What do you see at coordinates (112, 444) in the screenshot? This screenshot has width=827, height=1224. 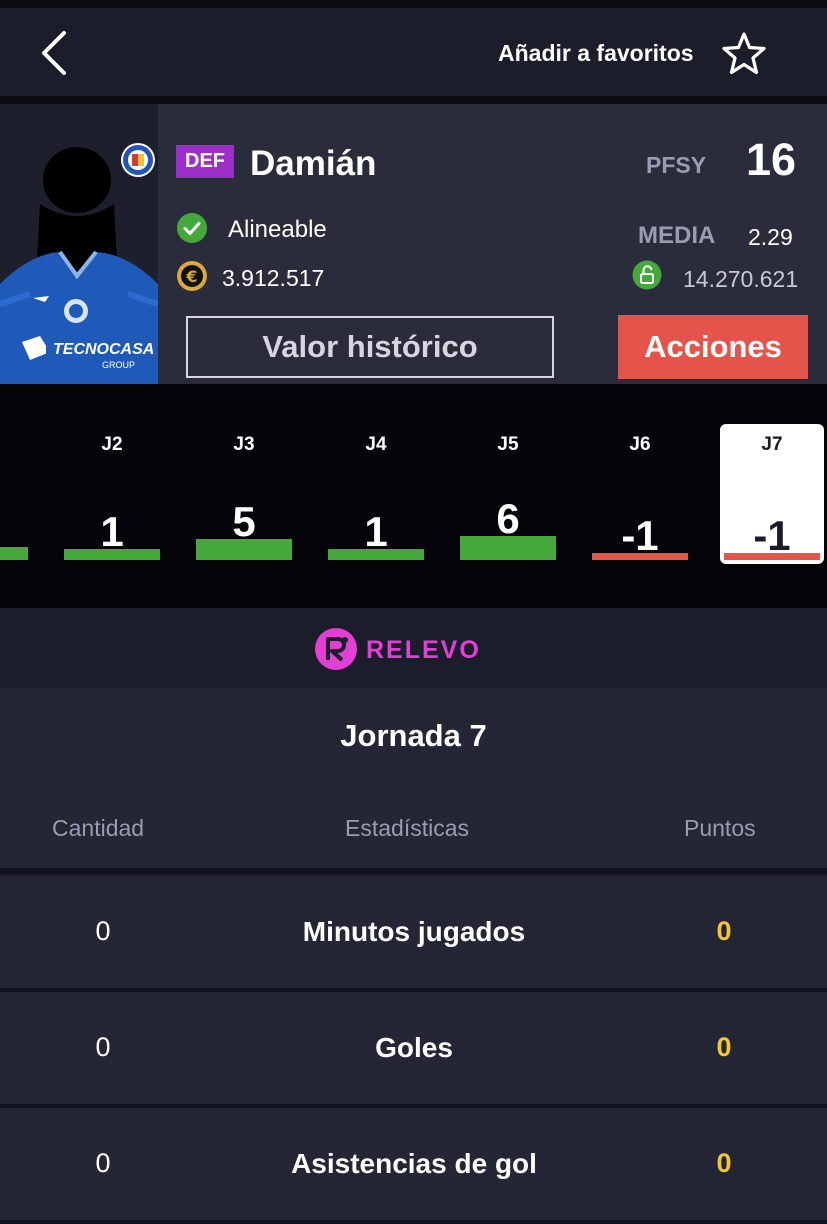 I see `round-label: J2` at bounding box center [112, 444].